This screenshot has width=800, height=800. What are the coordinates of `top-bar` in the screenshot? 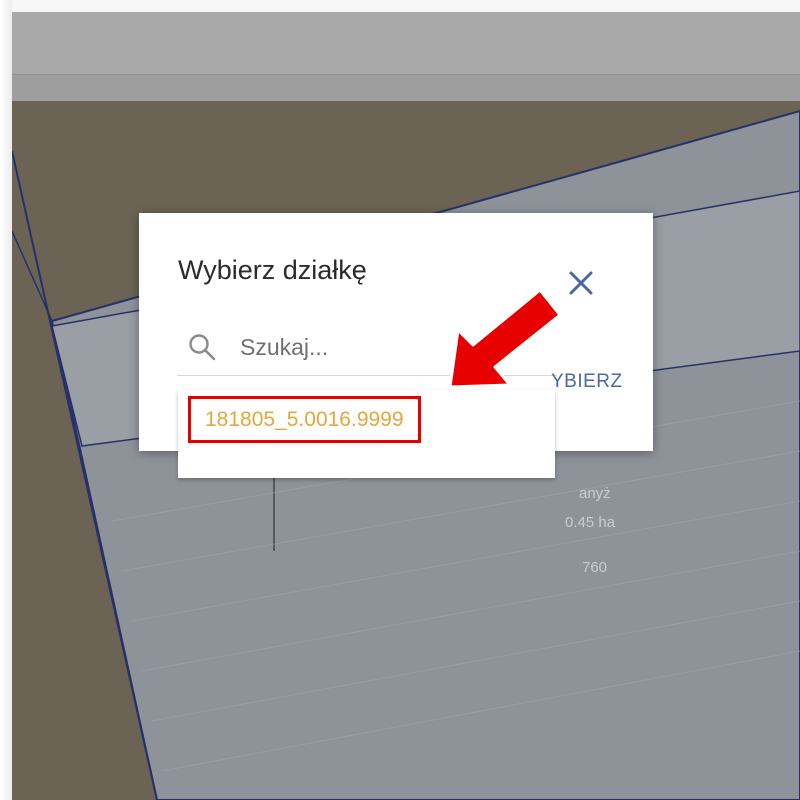 It's located at (406, 43).